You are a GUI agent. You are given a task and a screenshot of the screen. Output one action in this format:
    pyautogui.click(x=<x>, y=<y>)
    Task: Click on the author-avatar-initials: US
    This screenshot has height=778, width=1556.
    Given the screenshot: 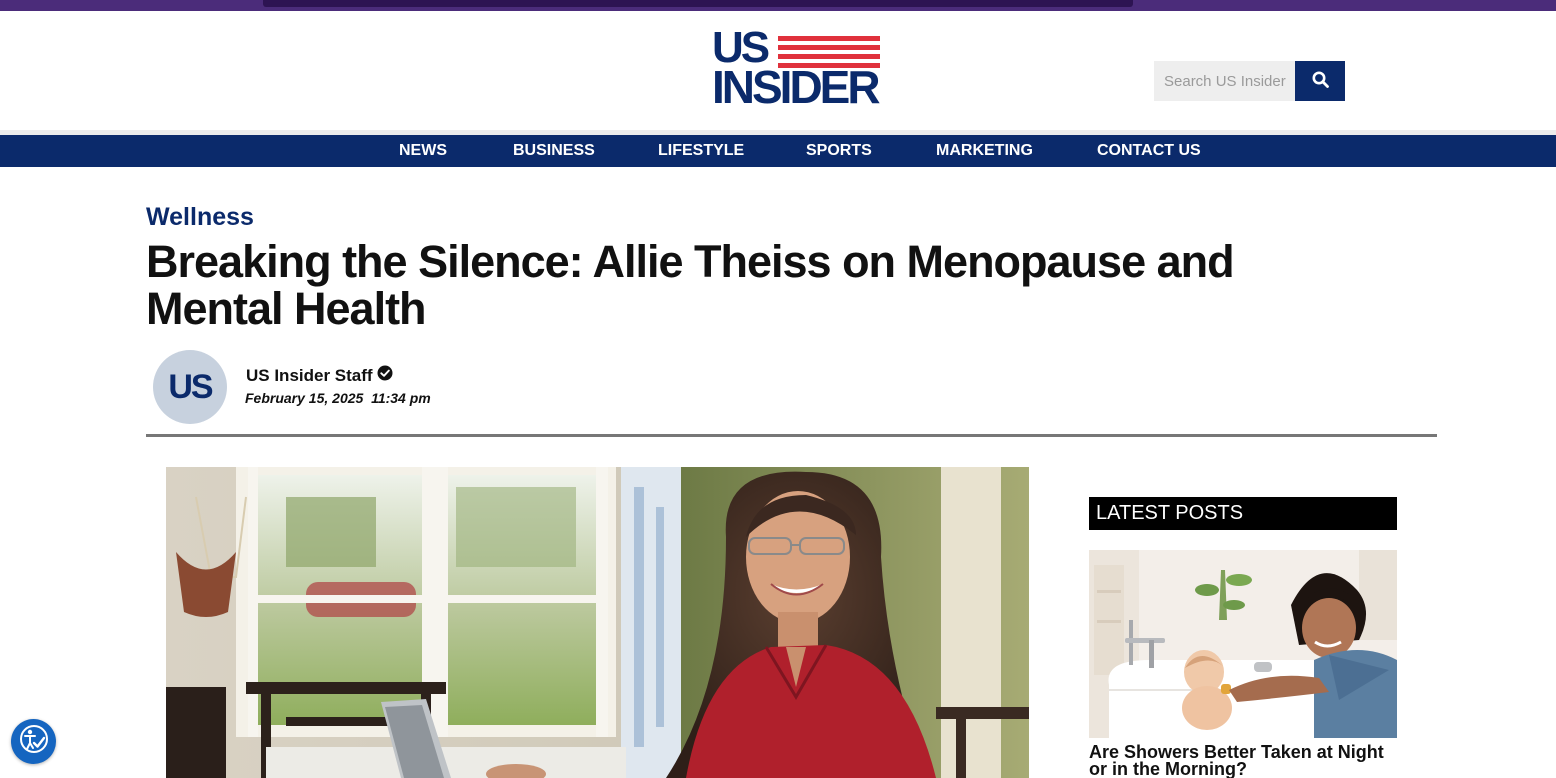 What is the action you would take?
    pyautogui.click(x=190, y=386)
    